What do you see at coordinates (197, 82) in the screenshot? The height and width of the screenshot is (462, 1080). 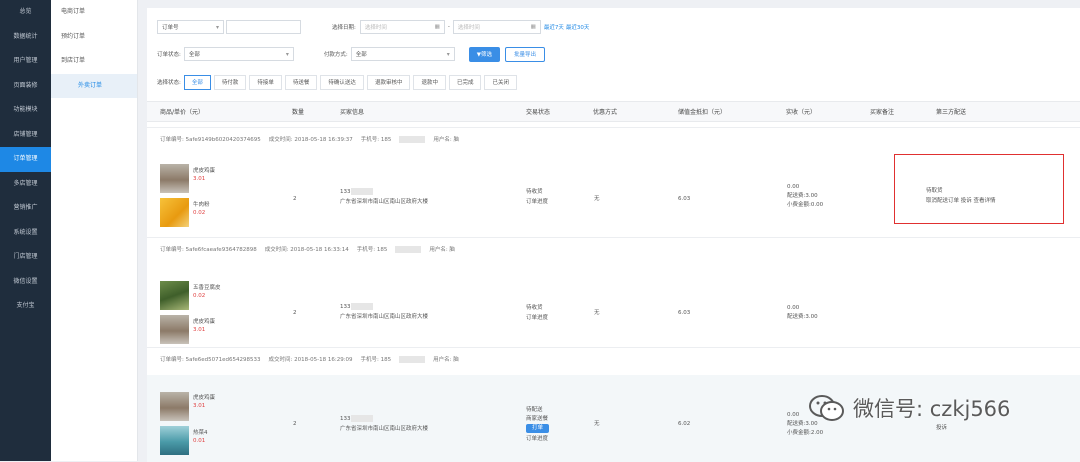 I see `tab-all: 全部` at bounding box center [197, 82].